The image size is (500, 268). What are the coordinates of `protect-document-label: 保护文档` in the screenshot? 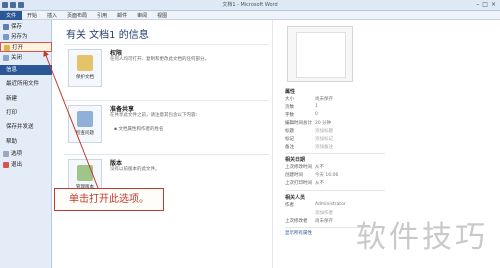 It's located at (85, 77).